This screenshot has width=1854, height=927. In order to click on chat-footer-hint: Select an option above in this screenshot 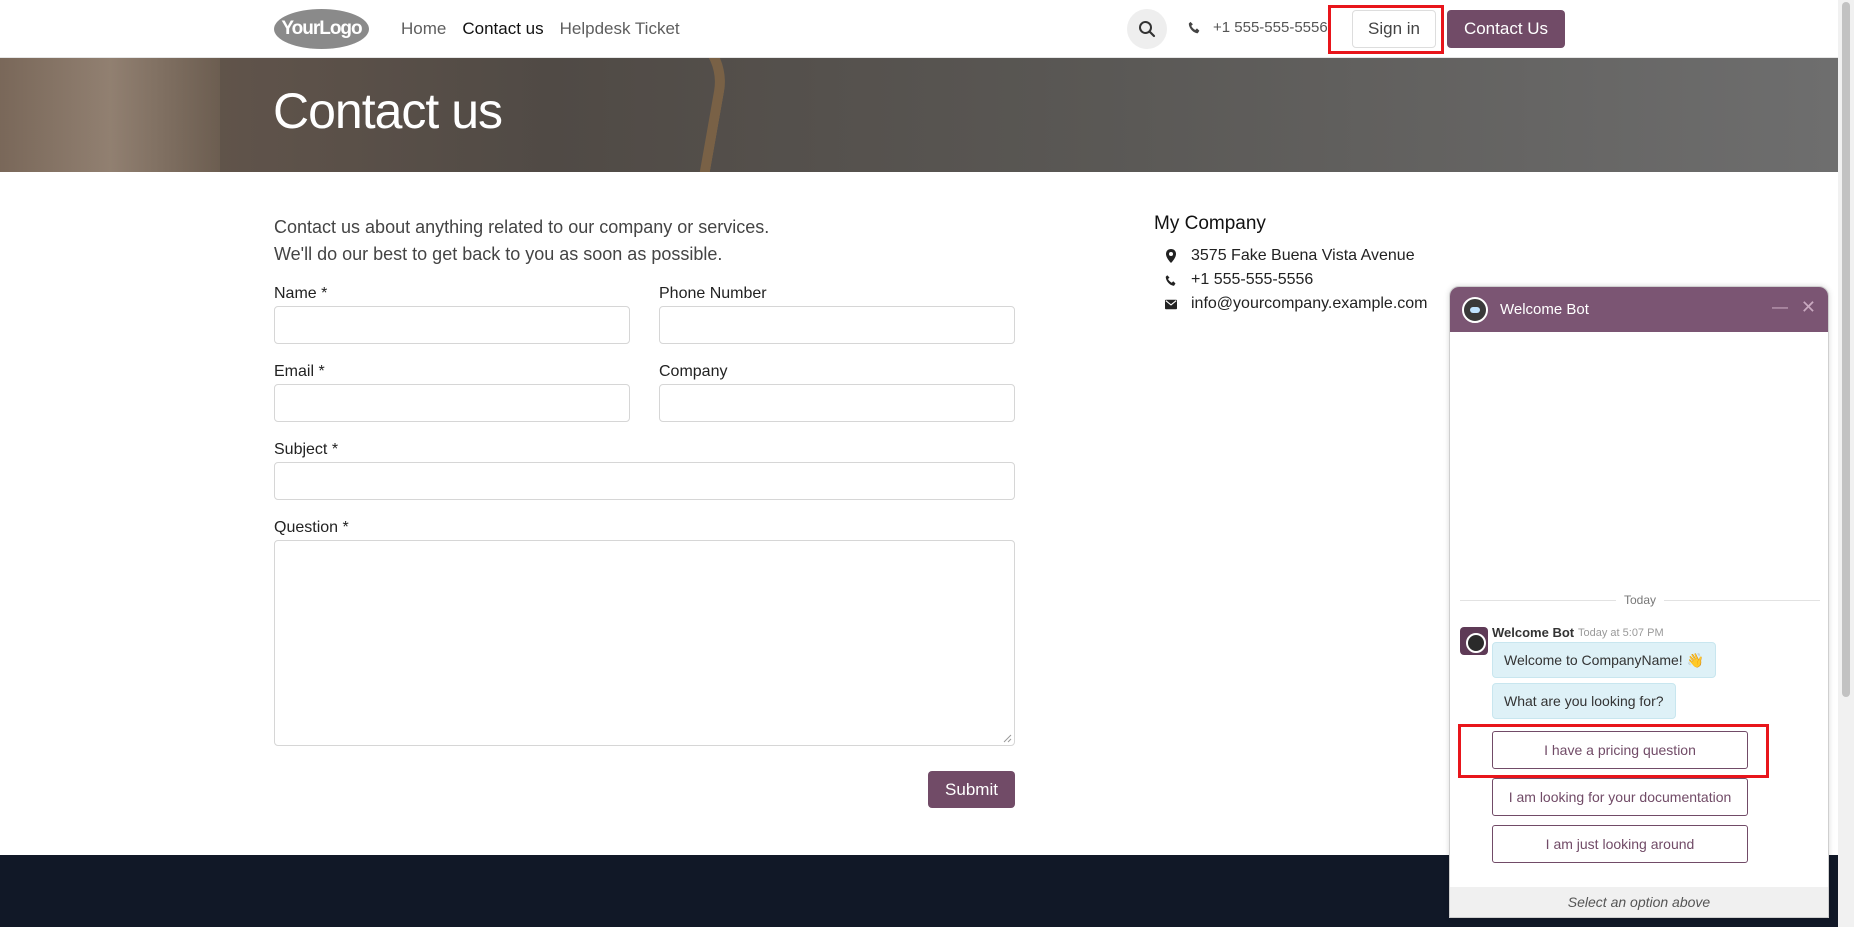, I will do `click(1639, 902)`.